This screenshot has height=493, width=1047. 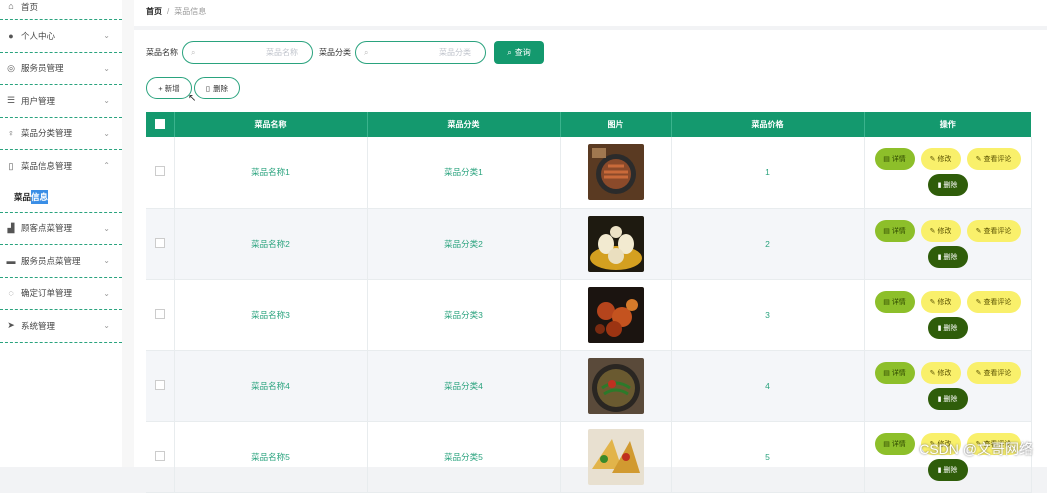 What do you see at coordinates (11, 260) in the screenshot?
I see `briefcase-icon: ▬` at bounding box center [11, 260].